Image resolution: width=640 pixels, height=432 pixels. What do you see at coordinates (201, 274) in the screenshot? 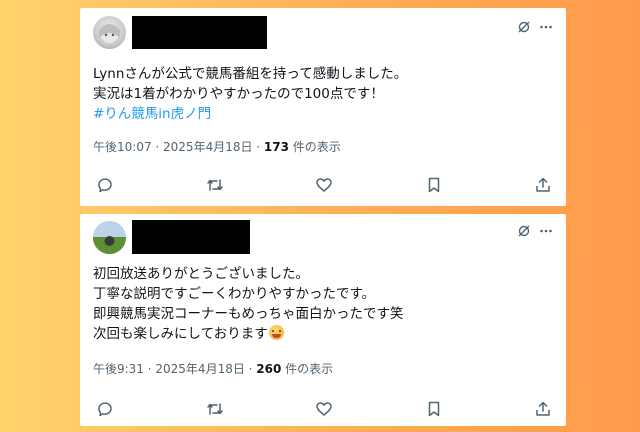
I see `post-text-line: 初回放送ありがとうございました。` at bounding box center [201, 274].